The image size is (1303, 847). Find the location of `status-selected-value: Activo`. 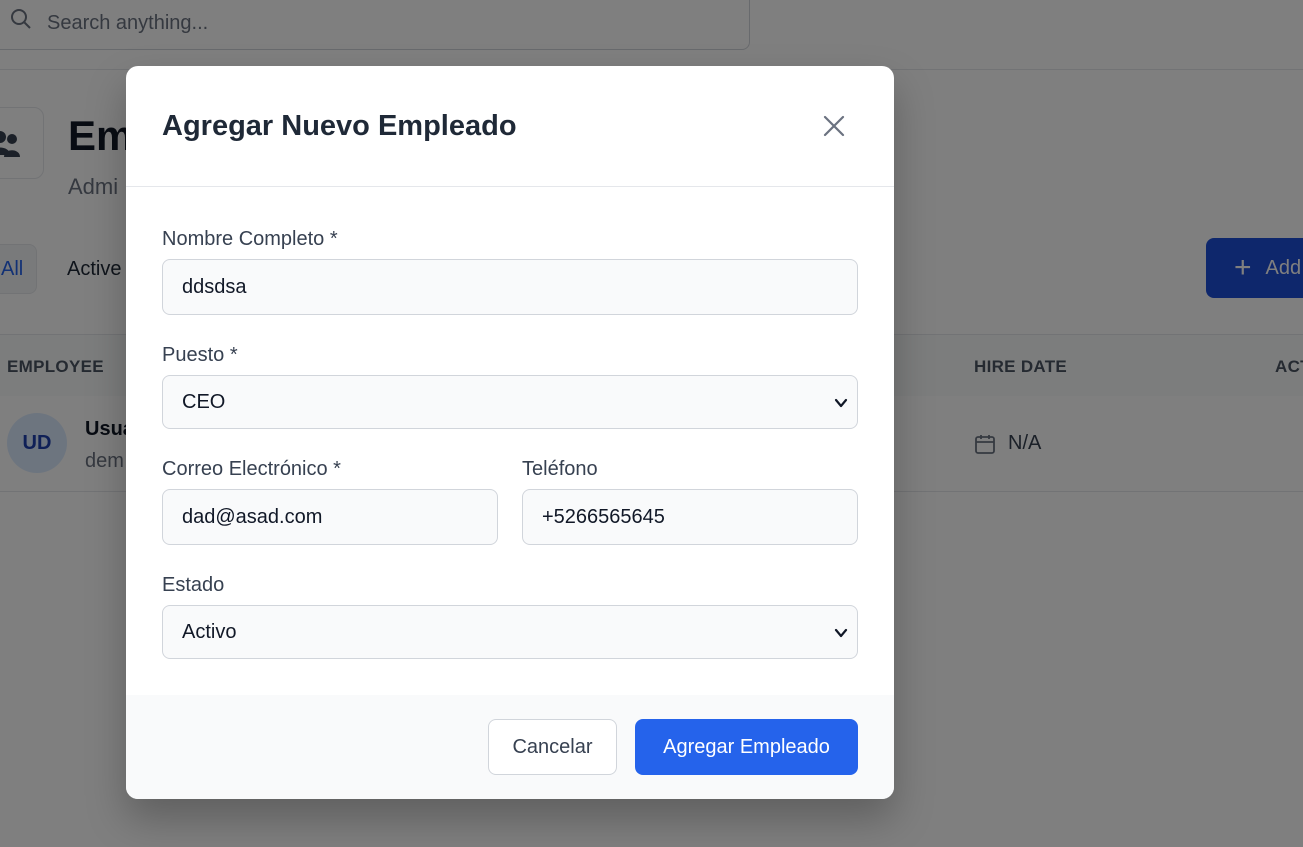

status-selected-value: Activo is located at coordinates (209, 632).